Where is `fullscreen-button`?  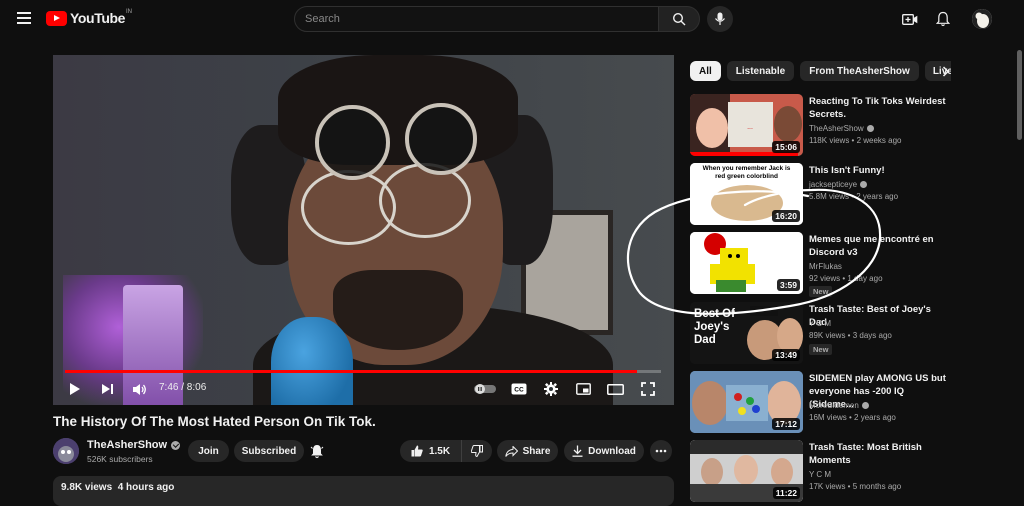
fullscreen-button is located at coordinates (648, 389).